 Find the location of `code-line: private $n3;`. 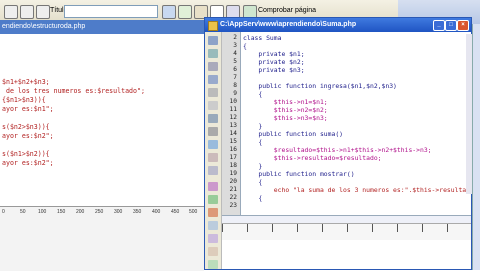

code-line: private $n3; is located at coordinates (274, 70).